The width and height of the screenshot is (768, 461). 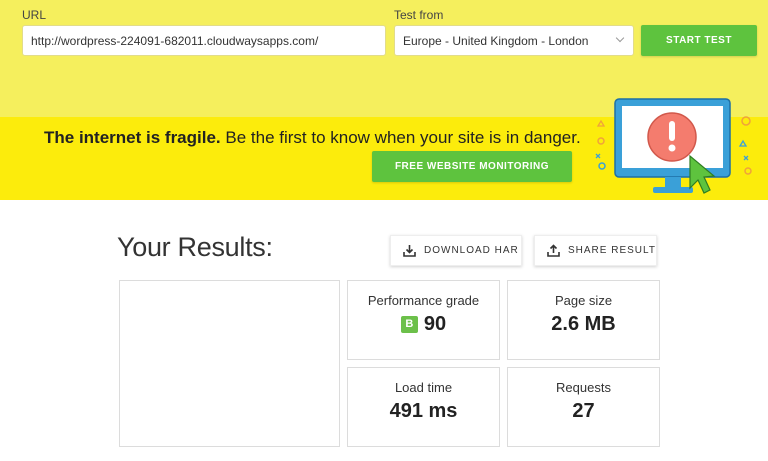 What do you see at coordinates (419, 15) in the screenshot?
I see `test-from-label: Test from` at bounding box center [419, 15].